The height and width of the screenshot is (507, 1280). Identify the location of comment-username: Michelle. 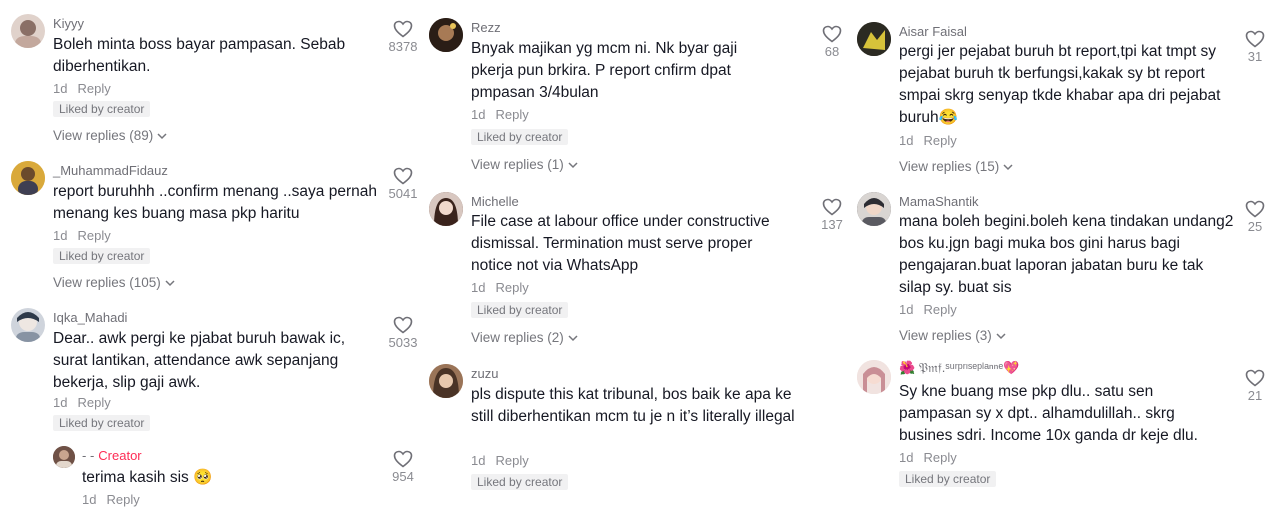
(495, 201).